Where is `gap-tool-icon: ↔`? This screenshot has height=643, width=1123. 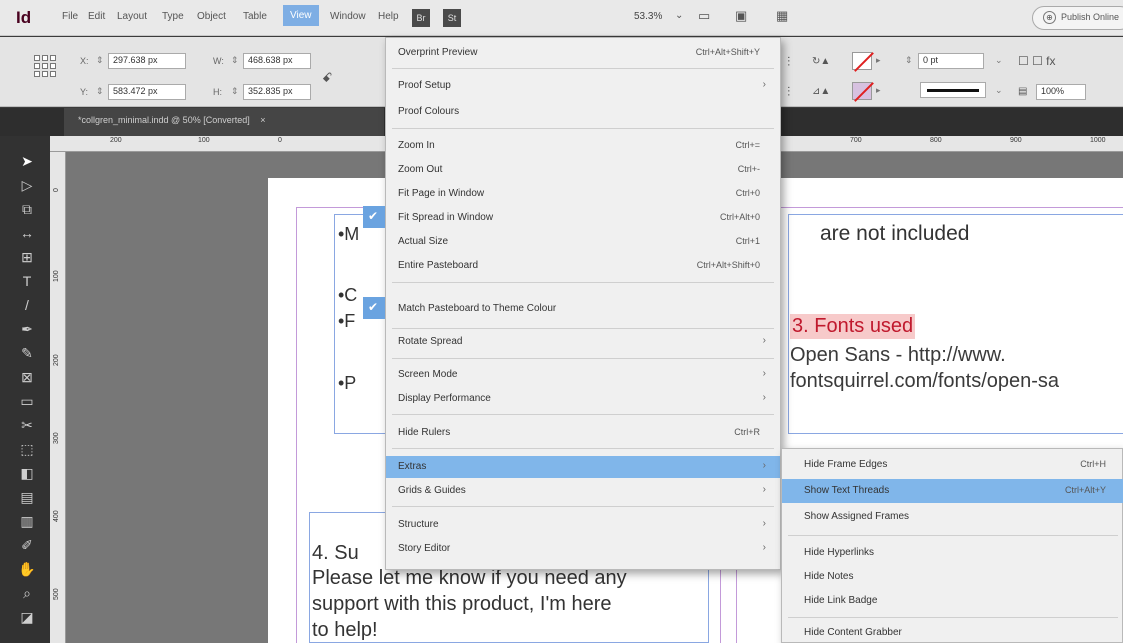 gap-tool-icon: ↔ is located at coordinates (27, 233).